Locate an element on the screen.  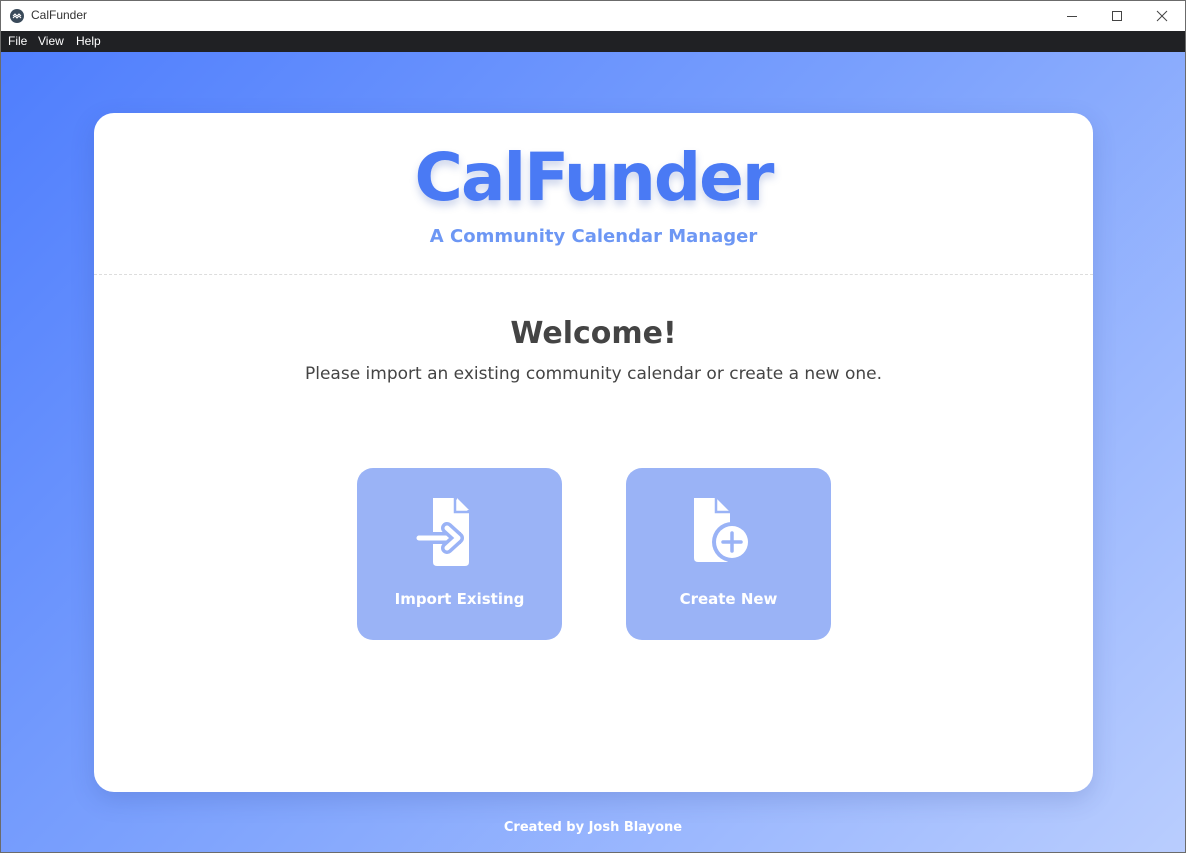
file-import-icon is located at coordinates (442, 532).